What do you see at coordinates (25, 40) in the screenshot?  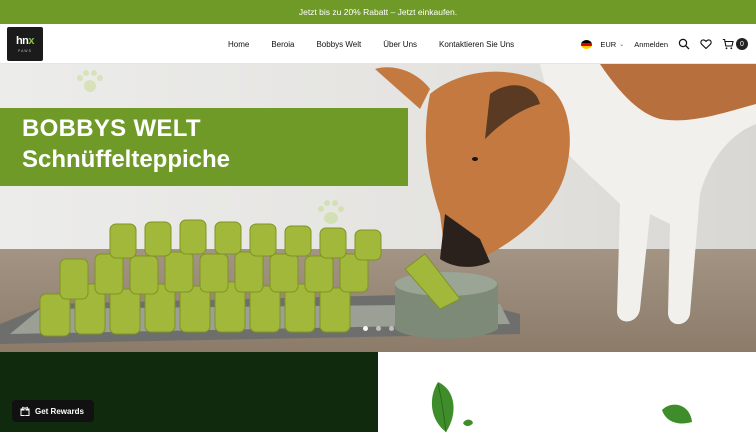 I see `logo-mark: hnx` at bounding box center [25, 40].